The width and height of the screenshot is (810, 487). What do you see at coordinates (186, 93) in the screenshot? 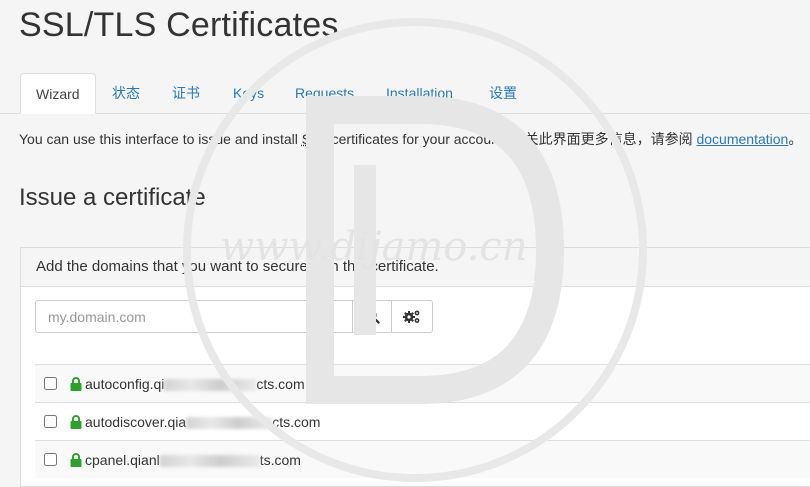
I see `tab-certificates: 证书` at bounding box center [186, 93].